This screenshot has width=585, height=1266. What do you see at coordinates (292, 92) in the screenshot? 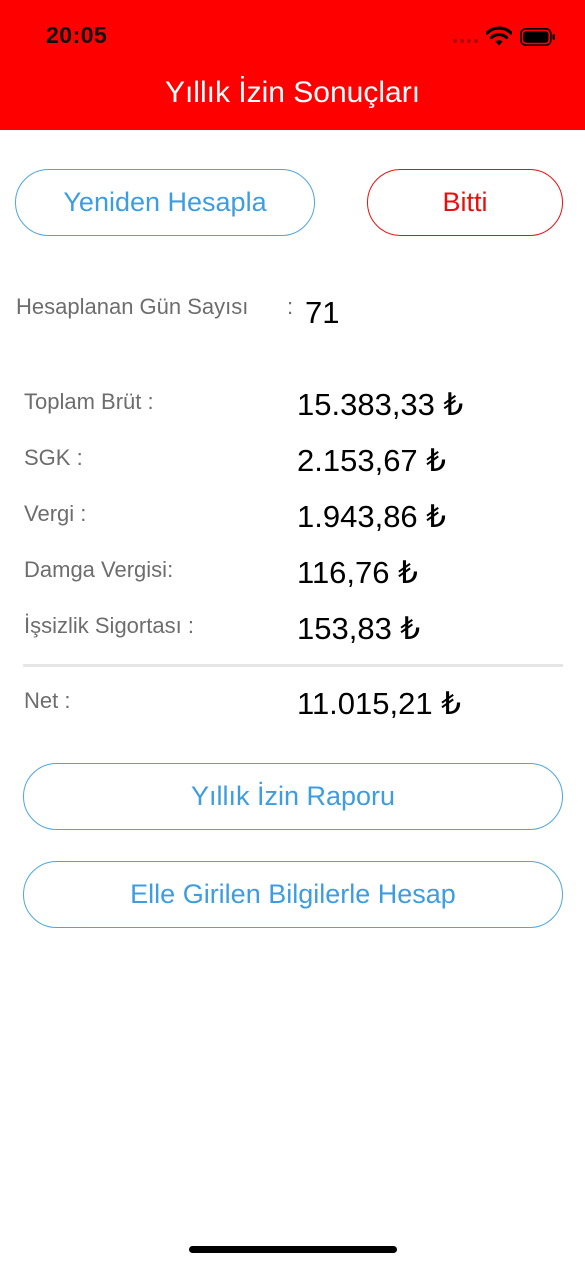
I see `page-title: Yıllık İzin Sonuçları` at bounding box center [292, 92].